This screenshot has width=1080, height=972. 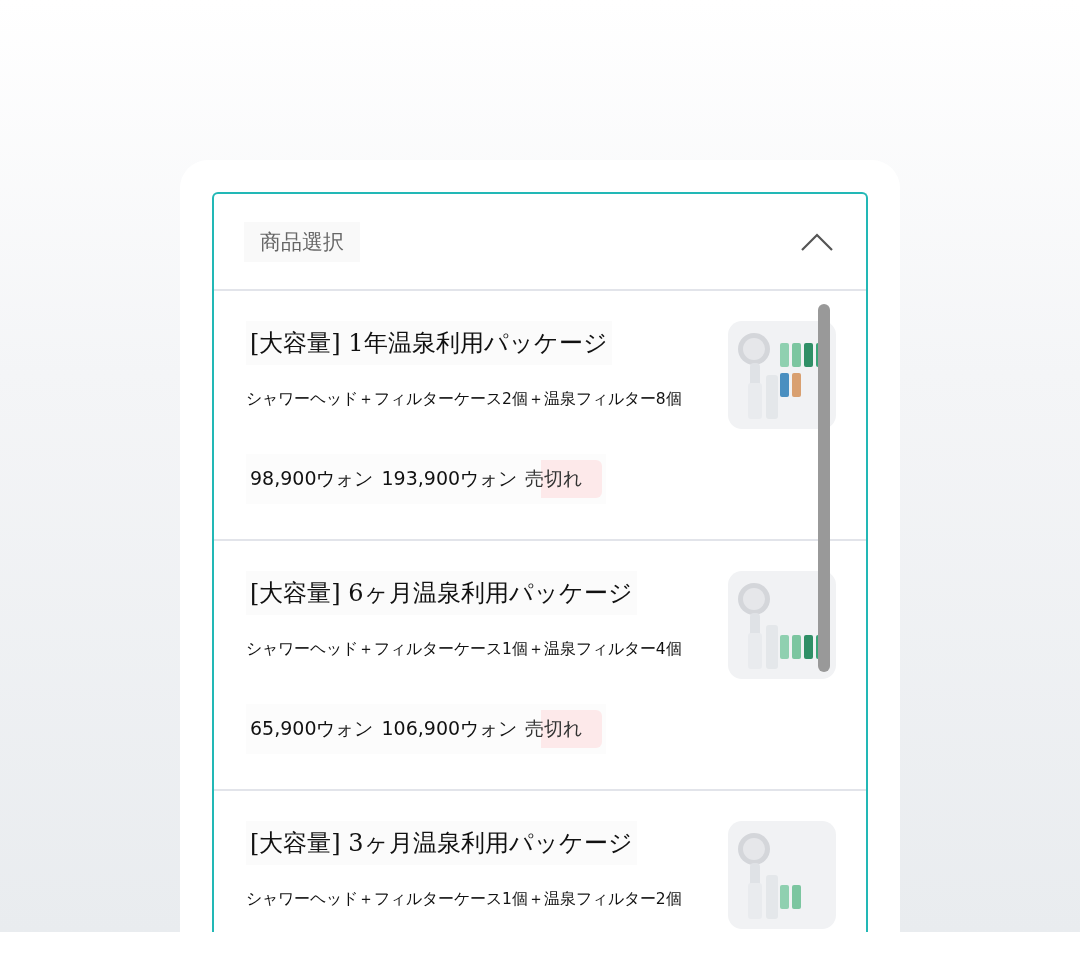 What do you see at coordinates (429, 343) in the screenshot?
I see `product-name: [大容量] 1年温泉利用パッケージ` at bounding box center [429, 343].